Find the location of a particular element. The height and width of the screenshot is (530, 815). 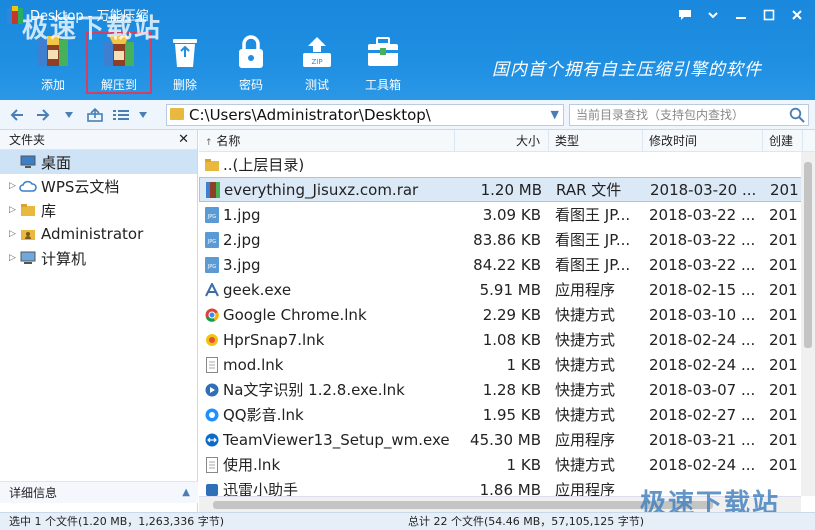

jpg-icon: JPG is located at coordinates (212, 214).